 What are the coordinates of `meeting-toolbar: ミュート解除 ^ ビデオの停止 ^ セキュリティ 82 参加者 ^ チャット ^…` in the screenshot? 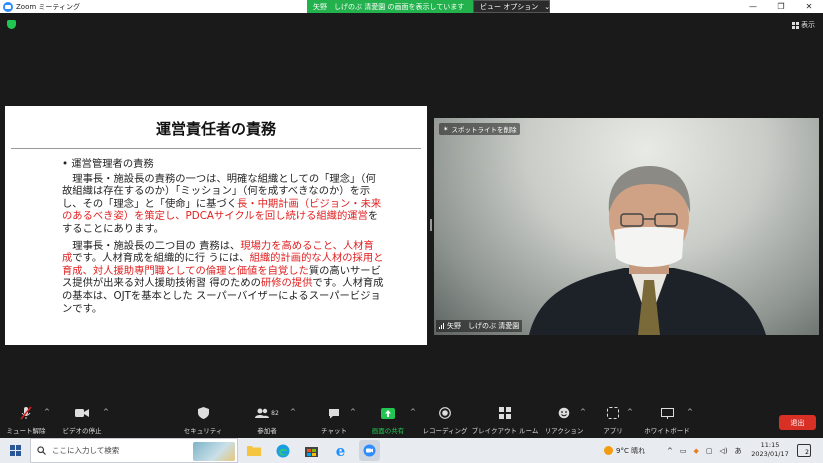 It's located at (411, 421).